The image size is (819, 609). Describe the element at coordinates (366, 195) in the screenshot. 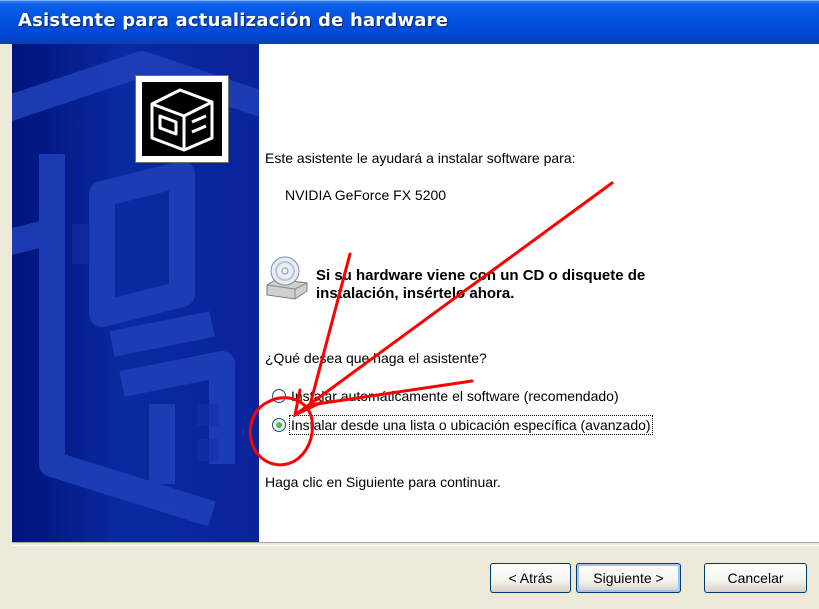

I see `device-name: NVIDIA GeForce FX 5200` at that location.